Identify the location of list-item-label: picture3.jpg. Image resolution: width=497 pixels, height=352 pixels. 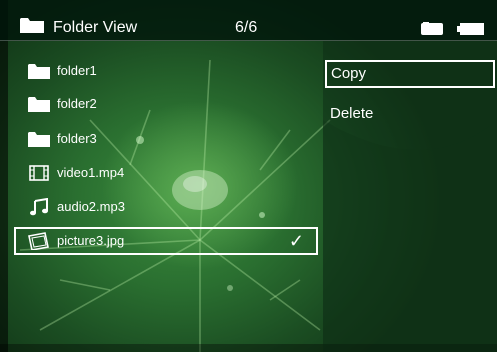
(91, 240).